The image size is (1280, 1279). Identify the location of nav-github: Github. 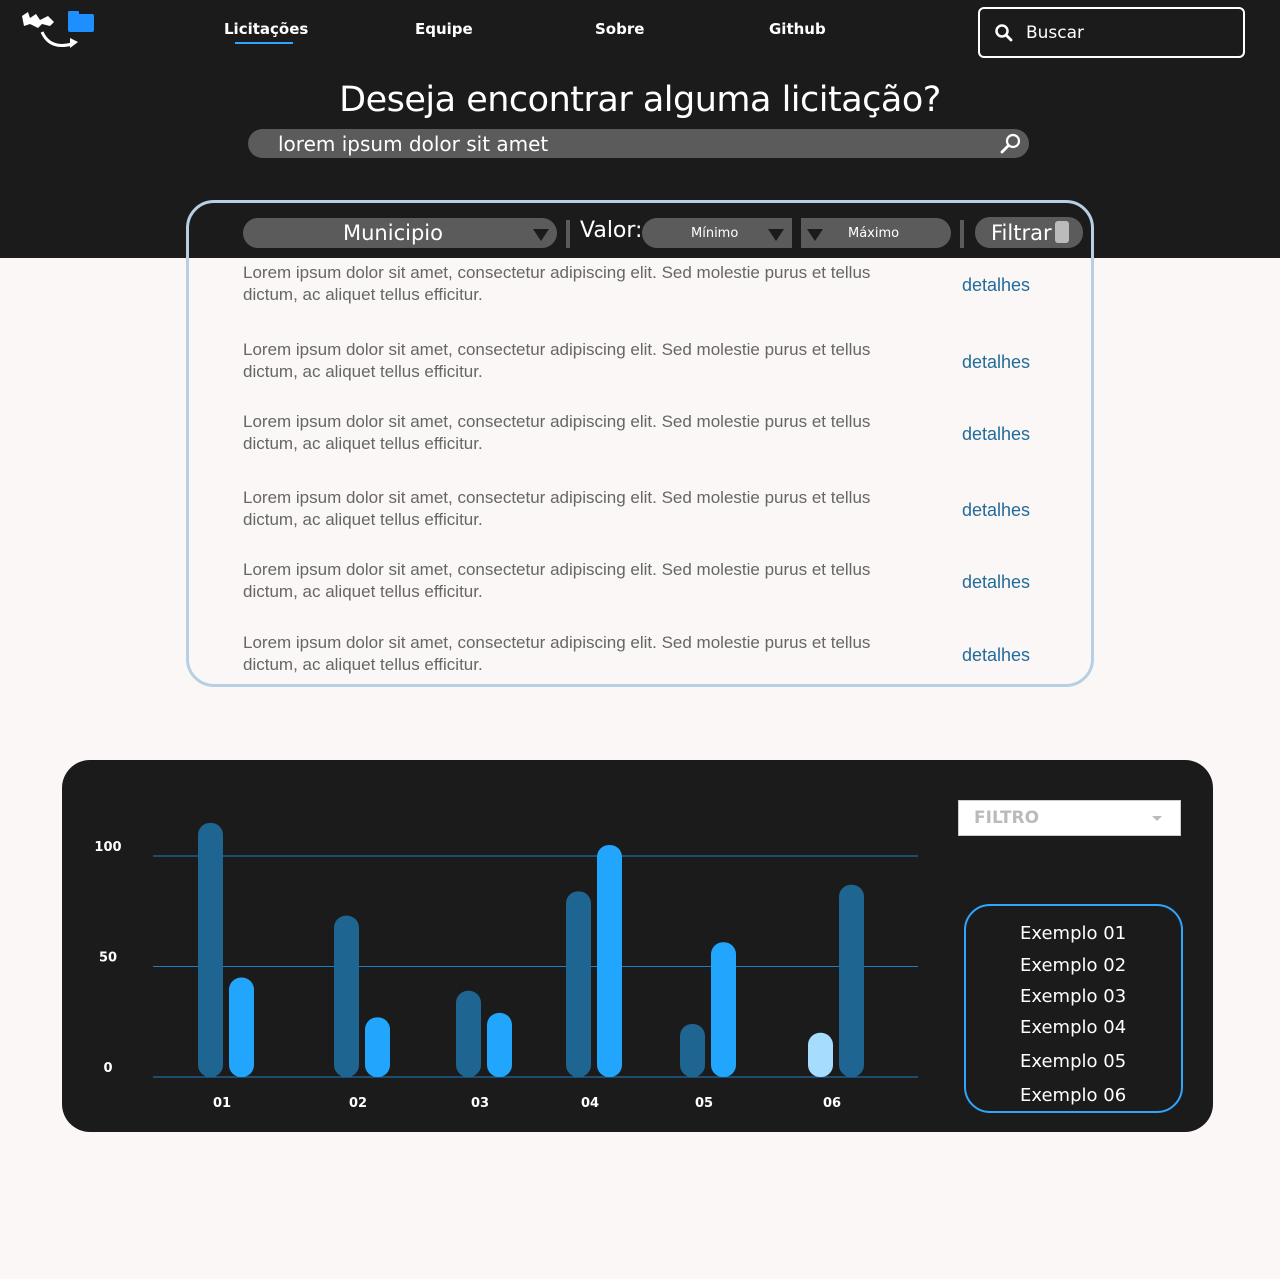
(797, 29).